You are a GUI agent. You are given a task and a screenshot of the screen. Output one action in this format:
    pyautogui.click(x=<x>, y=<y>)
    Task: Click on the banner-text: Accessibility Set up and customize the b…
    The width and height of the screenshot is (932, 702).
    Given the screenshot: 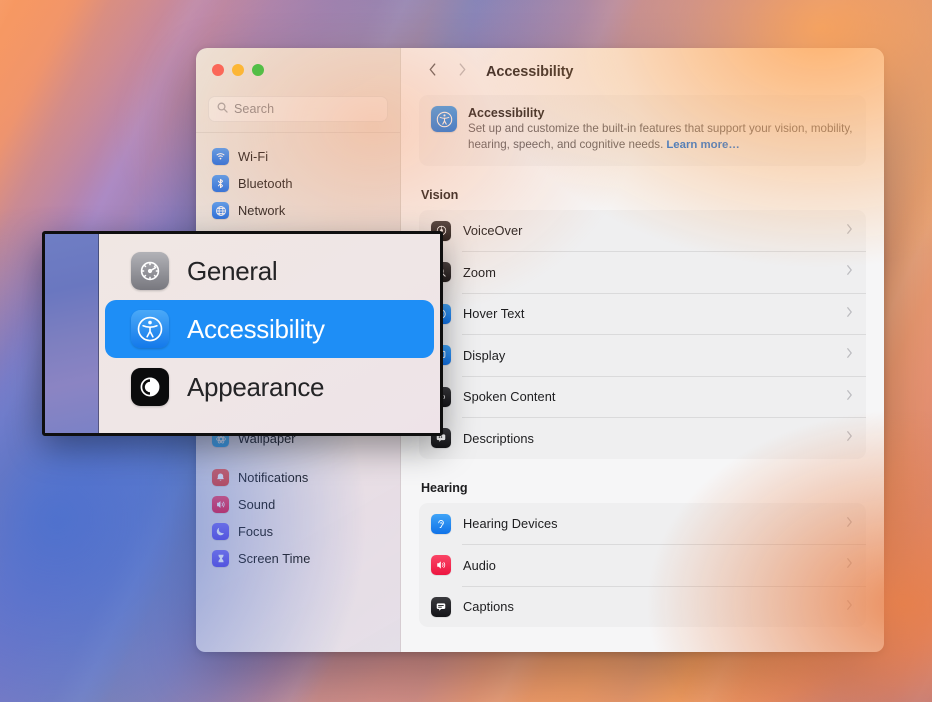 What is the action you would take?
    pyautogui.click(x=661, y=130)
    